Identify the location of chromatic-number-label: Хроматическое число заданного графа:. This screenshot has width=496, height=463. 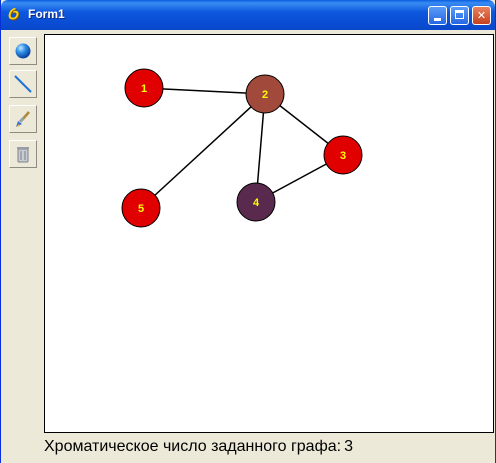
(193, 446).